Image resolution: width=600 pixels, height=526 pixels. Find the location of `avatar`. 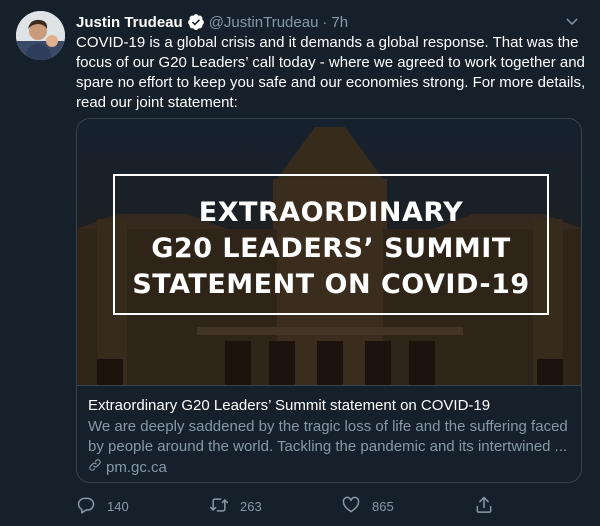

avatar is located at coordinates (40, 35).